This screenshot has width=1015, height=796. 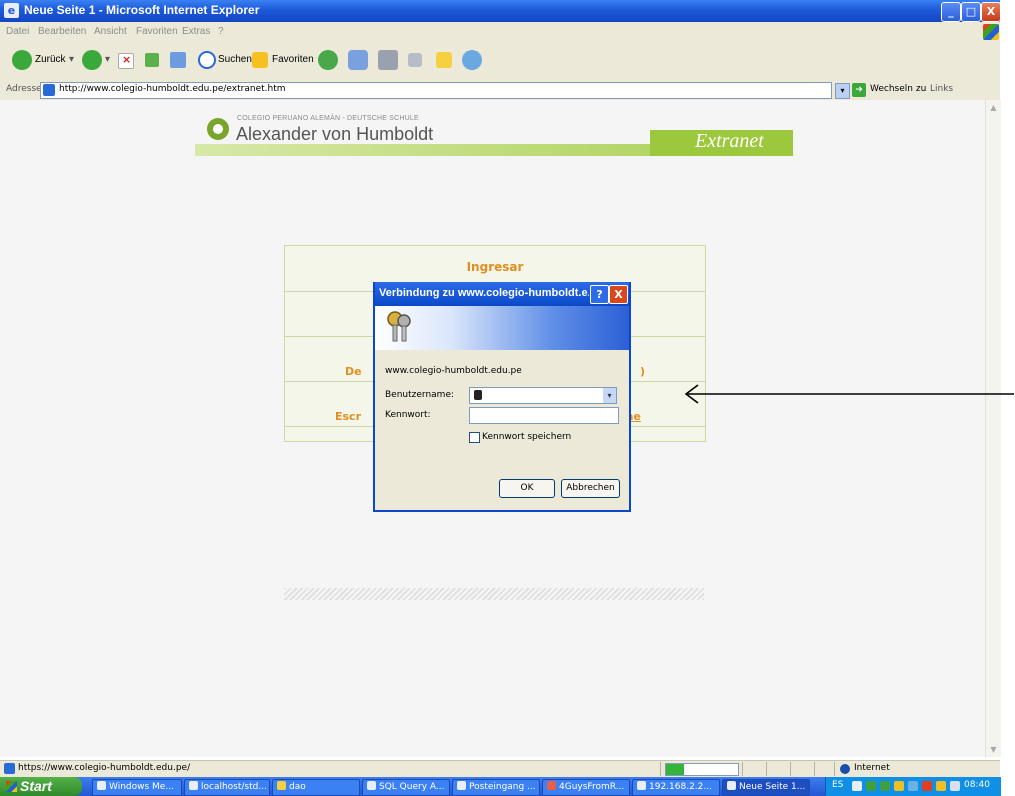 I want to click on sql-icon, so click(x=371, y=785).